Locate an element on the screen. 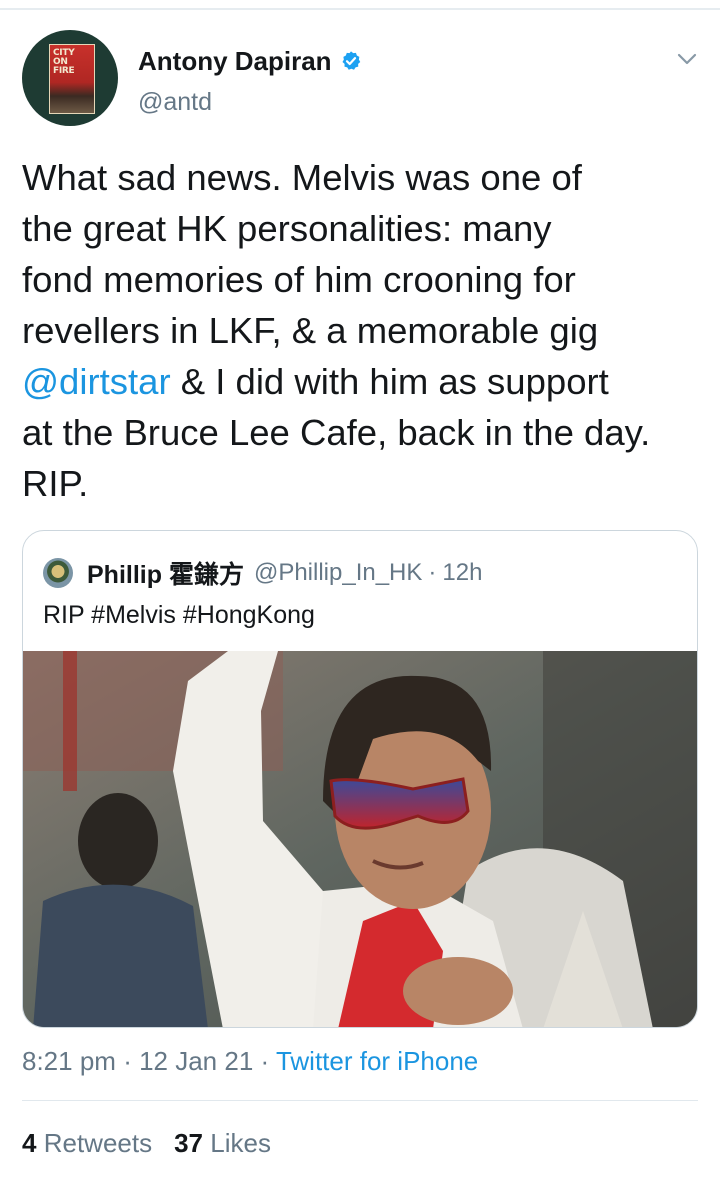 This screenshot has width=720, height=1178. quoted-tweet-text: RIP #Melvis #HongKong is located at coordinates (179, 615).